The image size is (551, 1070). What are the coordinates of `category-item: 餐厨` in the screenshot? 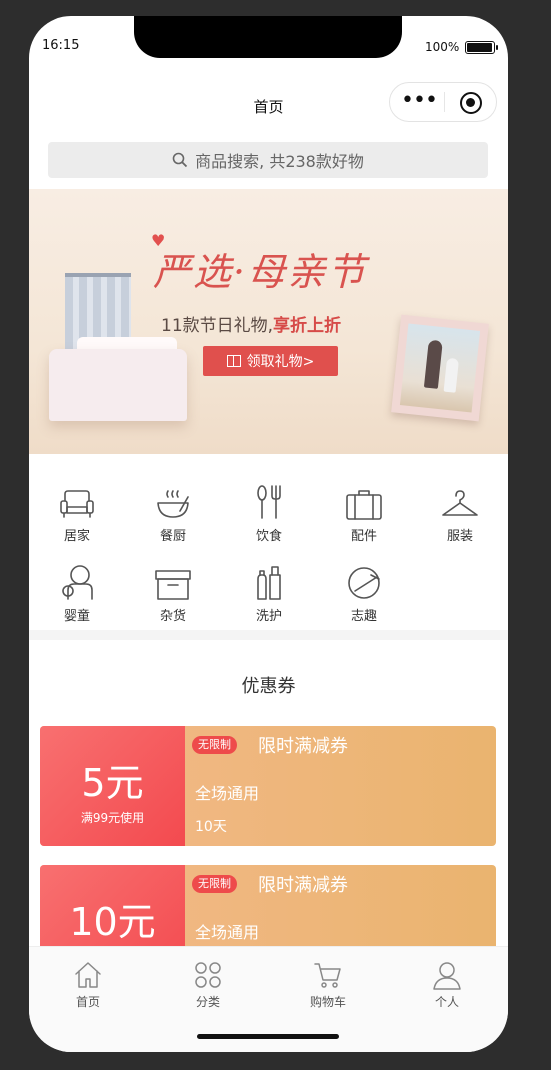 It's located at (173, 513).